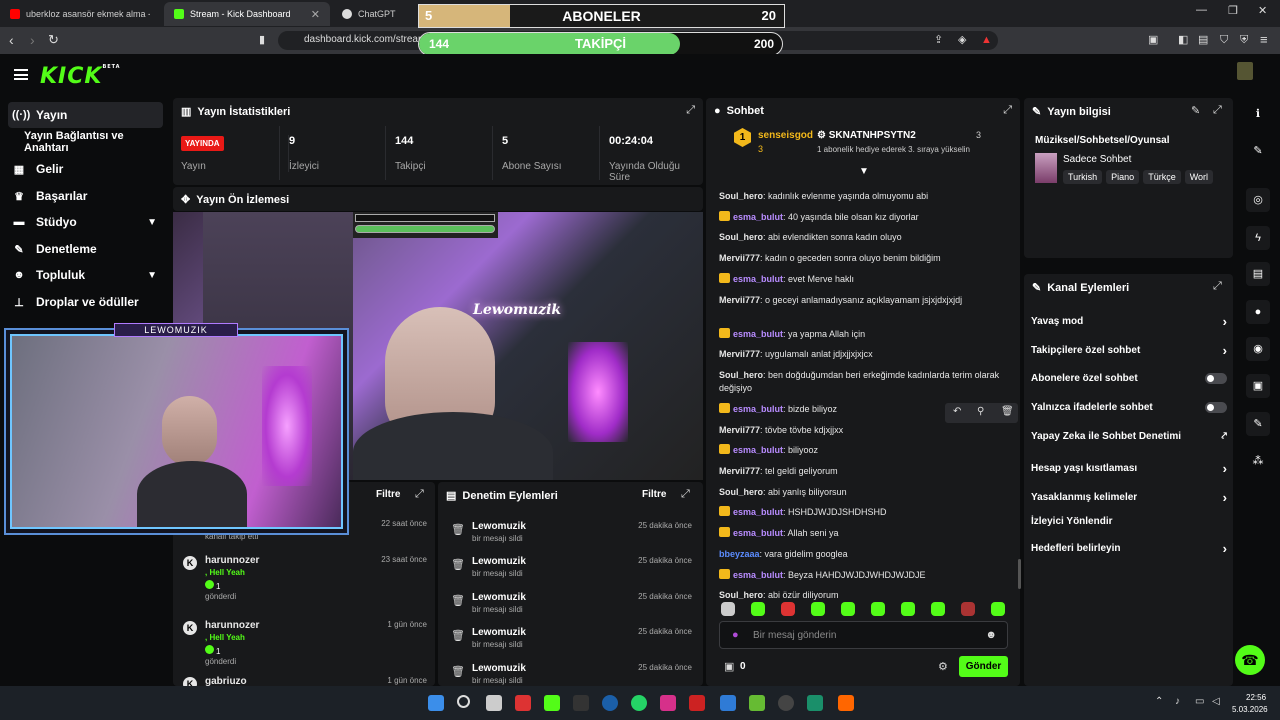 Image resolution: width=1280 pixels, height=720 pixels. What do you see at coordinates (1129, 321) in the screenshot?
I see `channel-action-item: Yavaş mod ›` at bounding box center [1129, 321].